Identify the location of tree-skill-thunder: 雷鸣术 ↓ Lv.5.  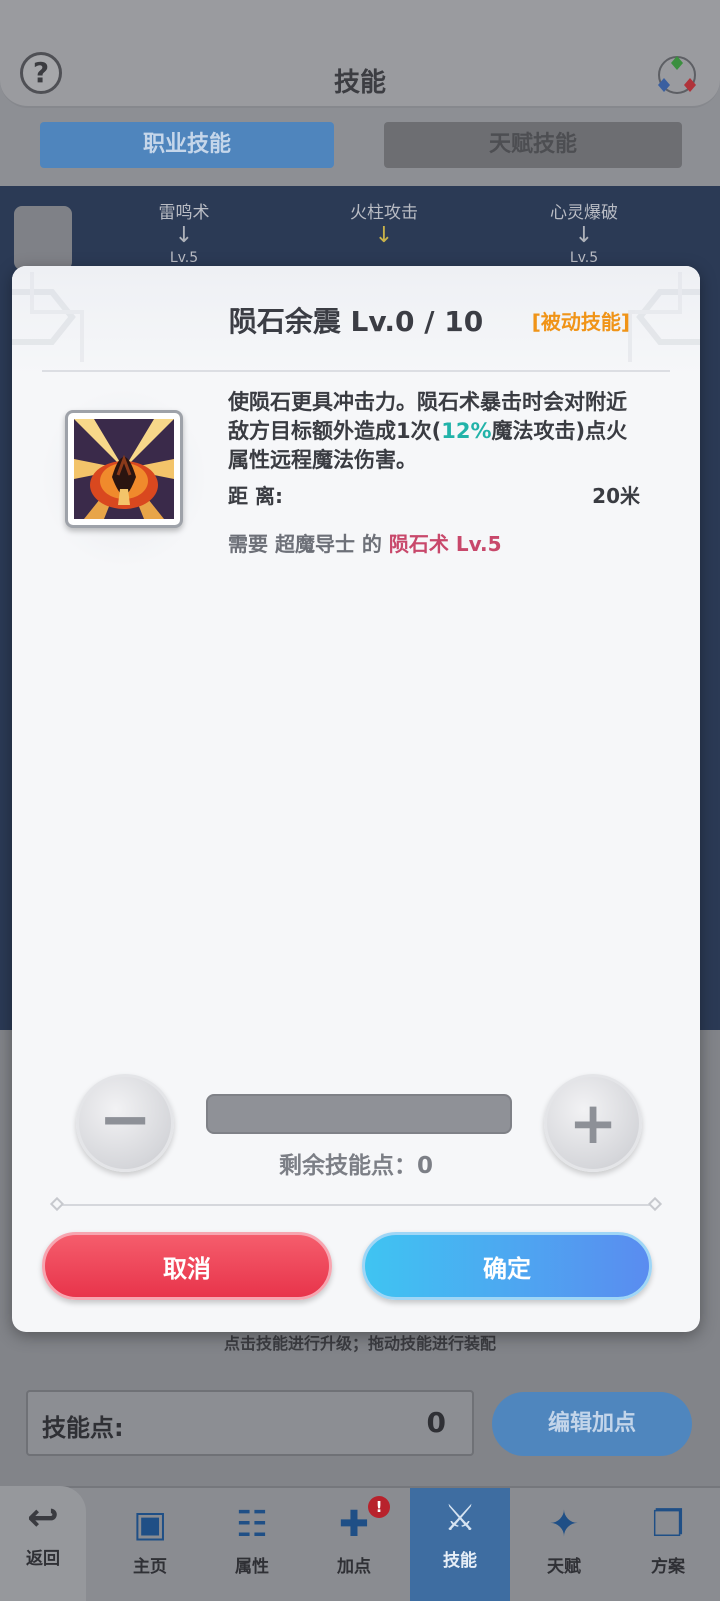
(184, 232).